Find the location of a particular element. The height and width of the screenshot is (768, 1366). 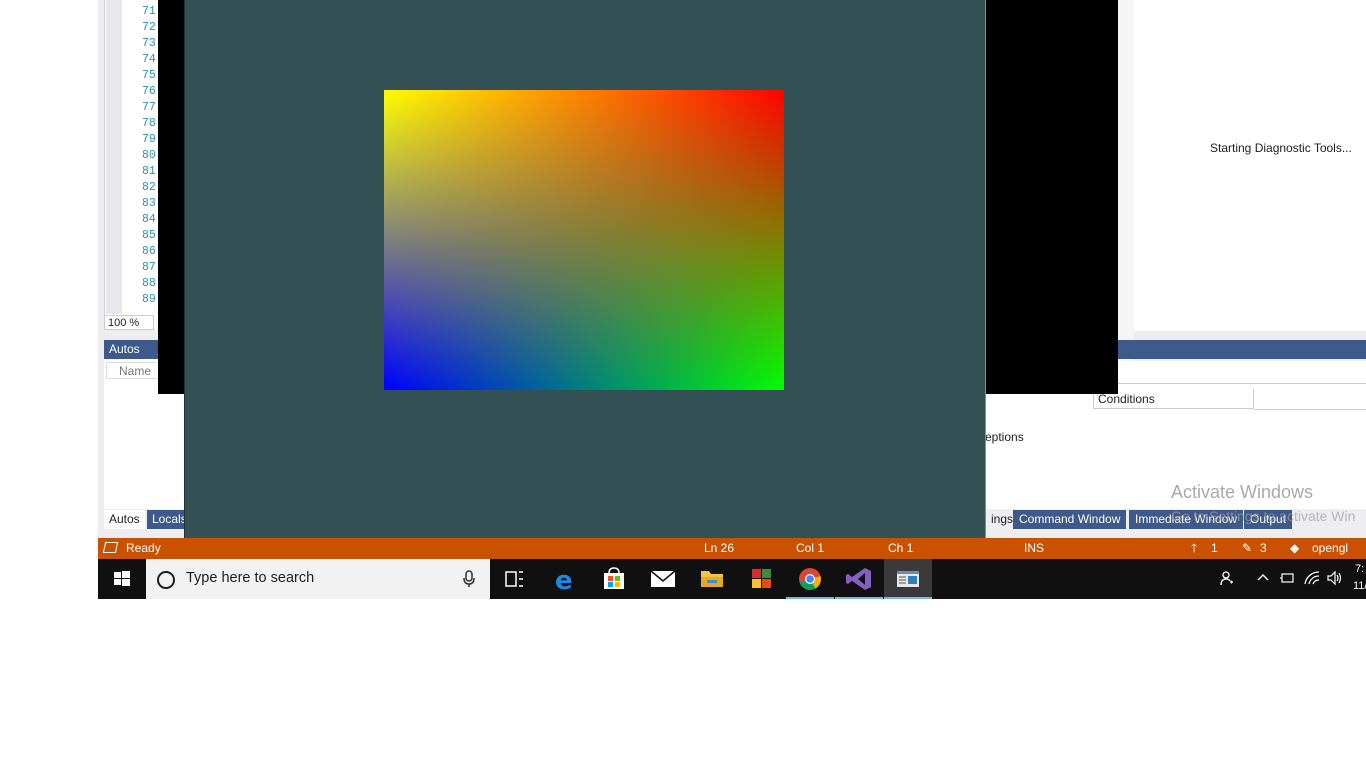

app-tiles-button is located at coordinates (761, 579).